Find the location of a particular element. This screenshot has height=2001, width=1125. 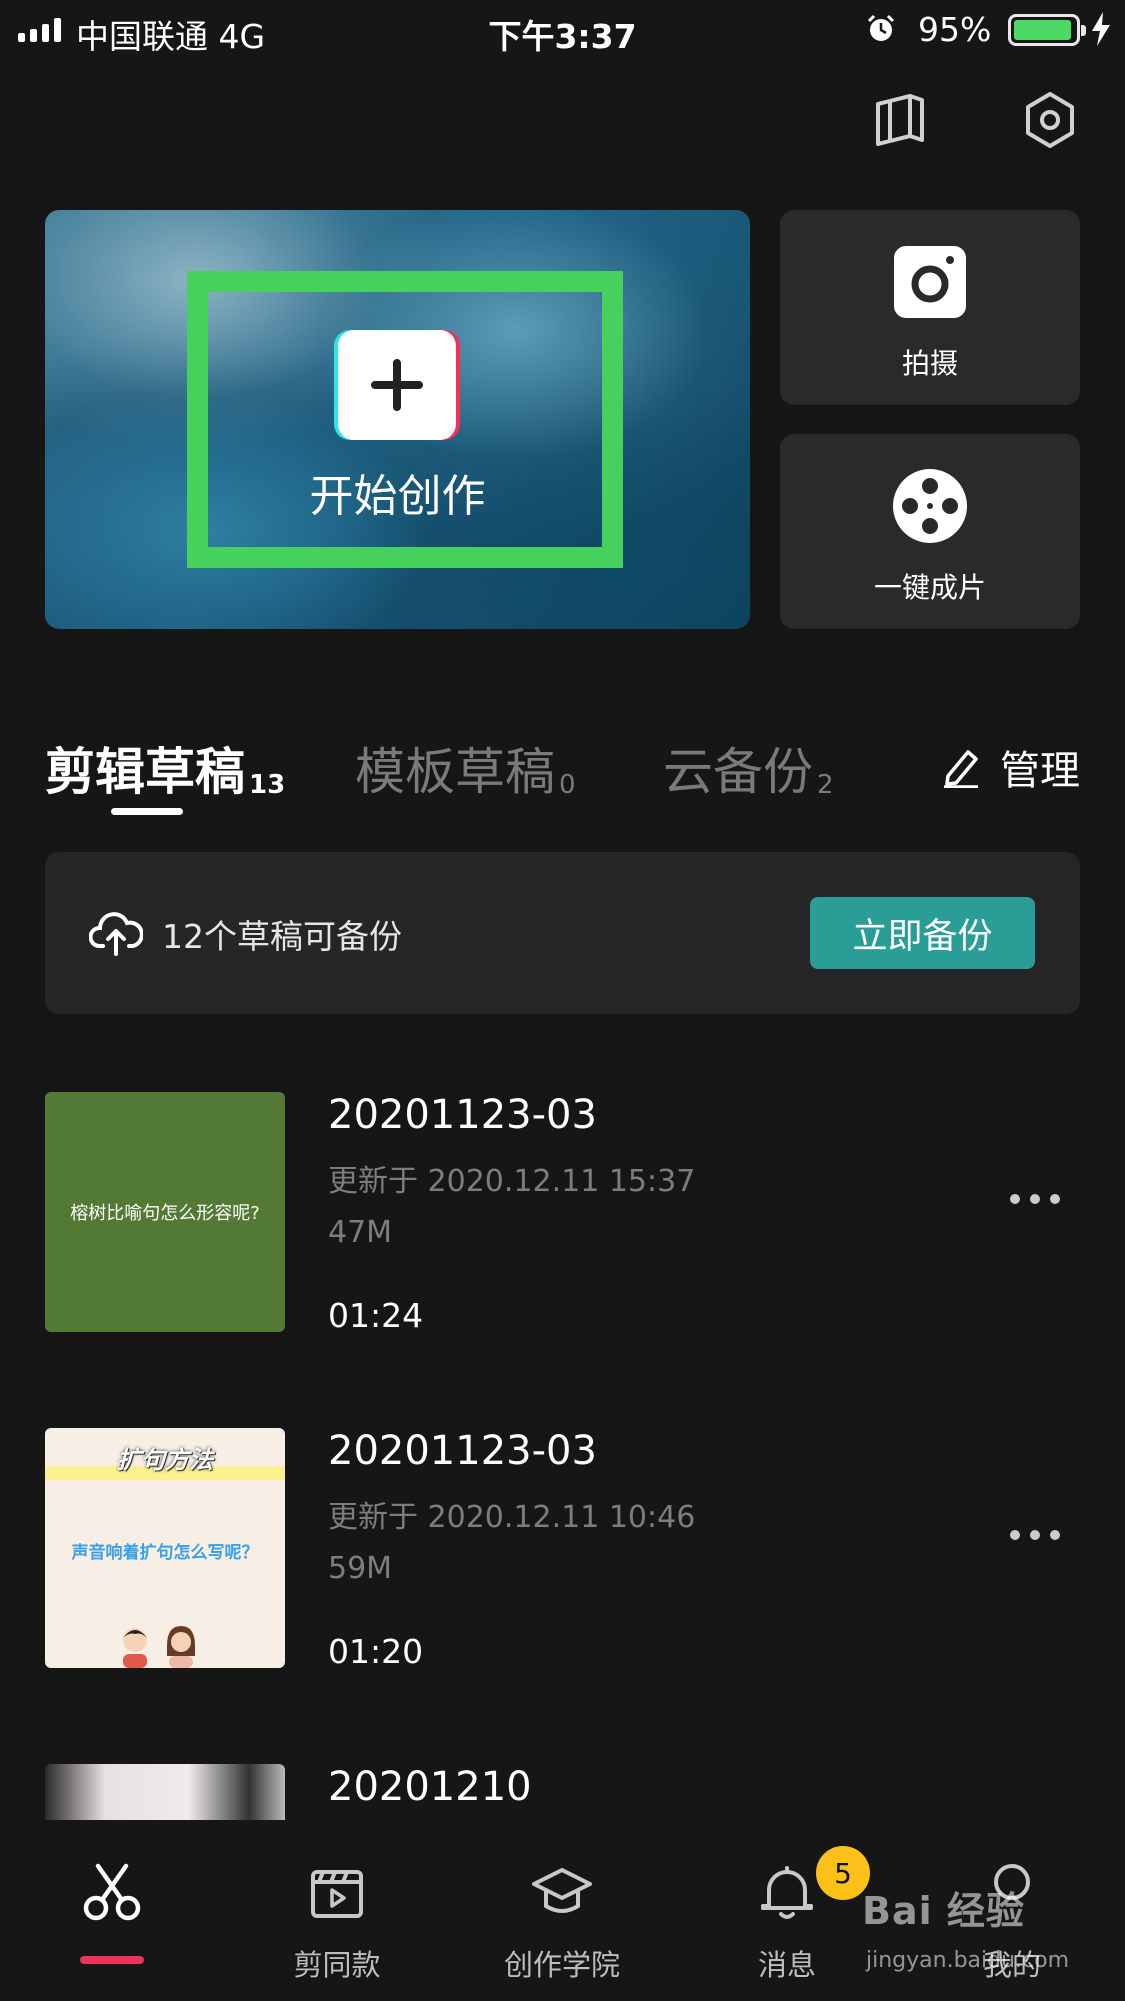

one-click-video-button: 一键成片 is located at coordinates (930, 531).